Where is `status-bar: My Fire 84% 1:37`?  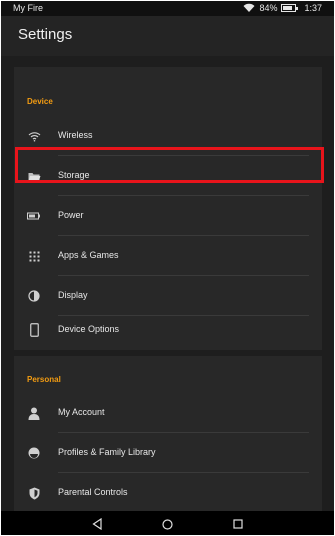 status-bar: My Fire 84% 1:37 is located at coordinates (167, 8).